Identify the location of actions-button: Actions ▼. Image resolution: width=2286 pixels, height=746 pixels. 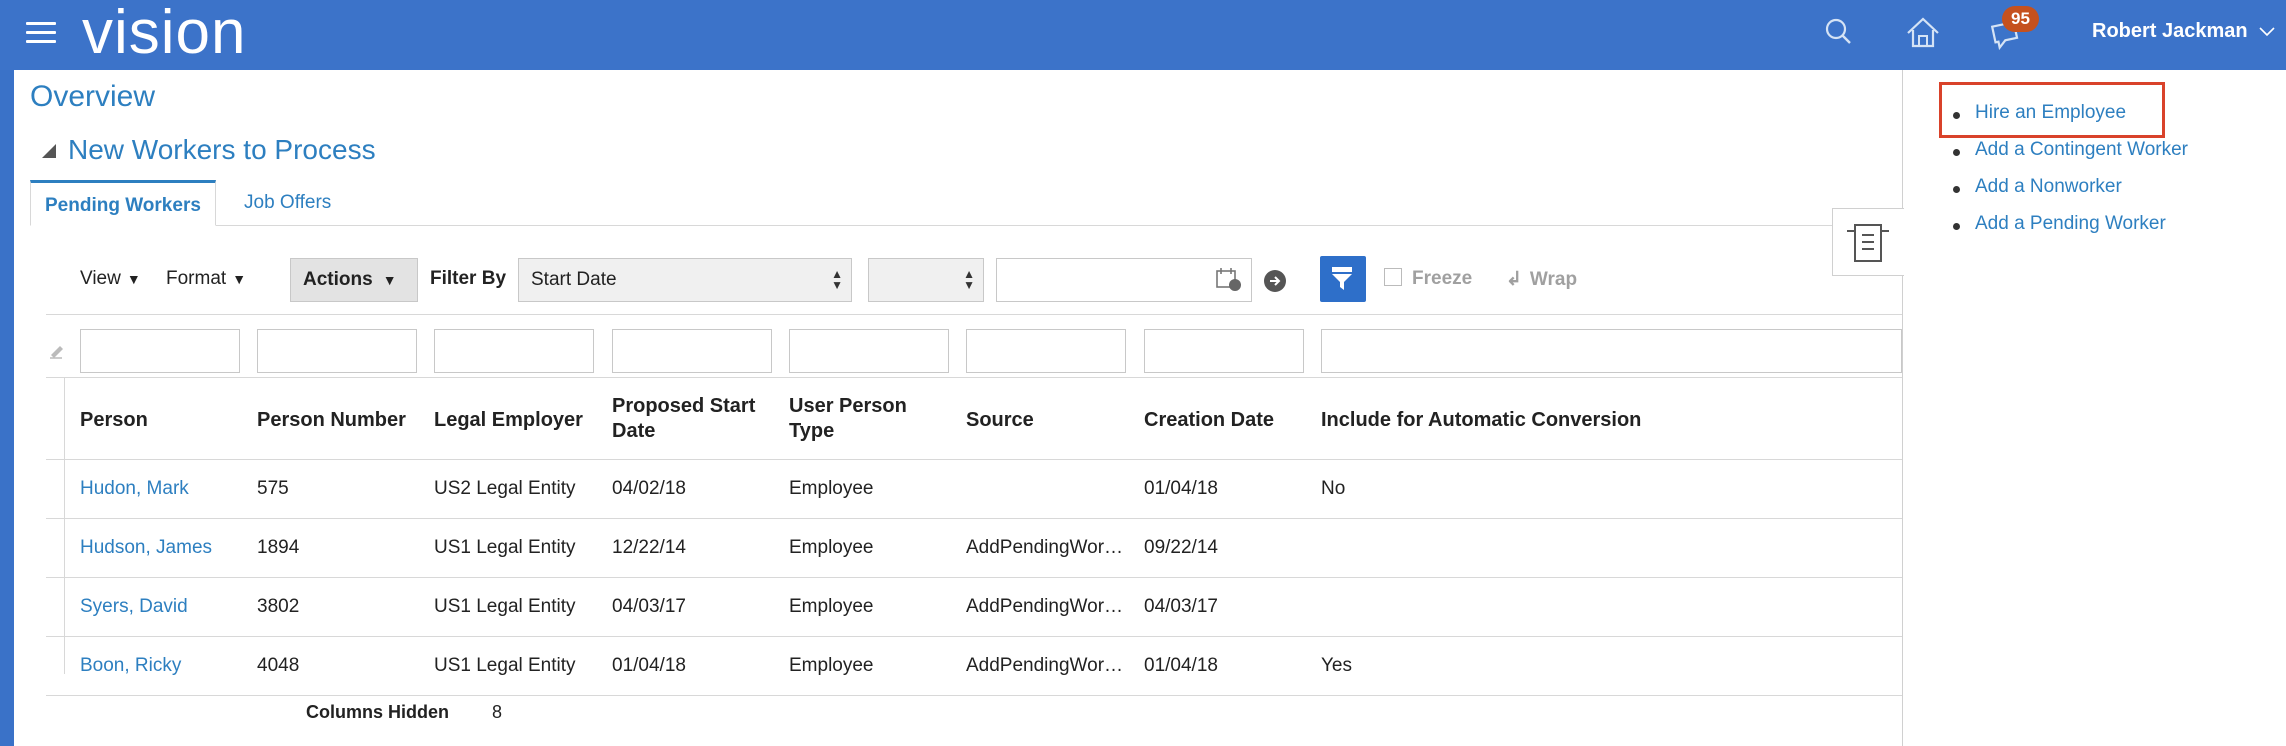
(354, 280).